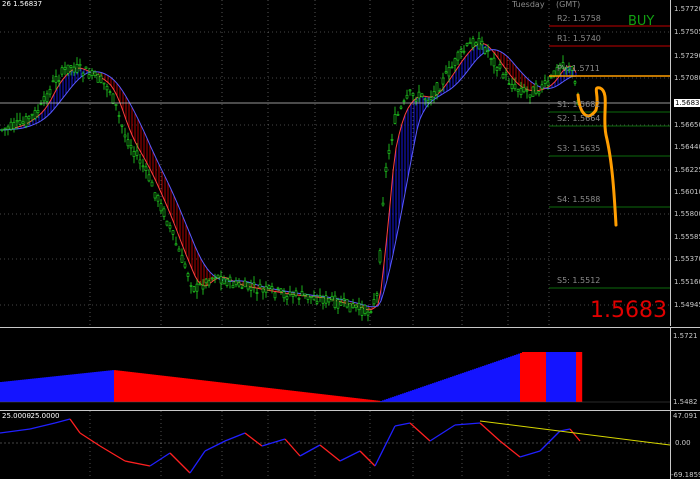 This screenshot has width=700, height=479. I want to click on day-label: Tuesday, so click(528, 4).